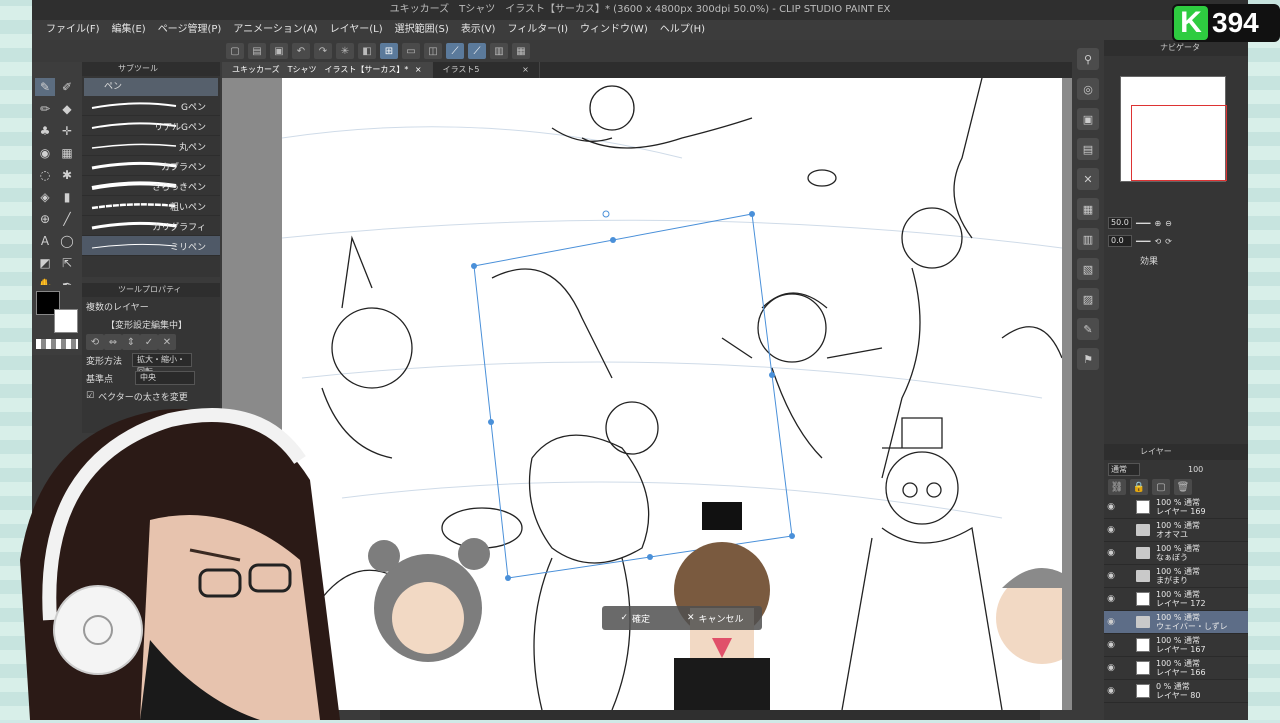  What do you see at coordinates (1157, 223) in the screenshot?
I see `zoom-in-icon: ⊕` at bounding box center [1157, 223].